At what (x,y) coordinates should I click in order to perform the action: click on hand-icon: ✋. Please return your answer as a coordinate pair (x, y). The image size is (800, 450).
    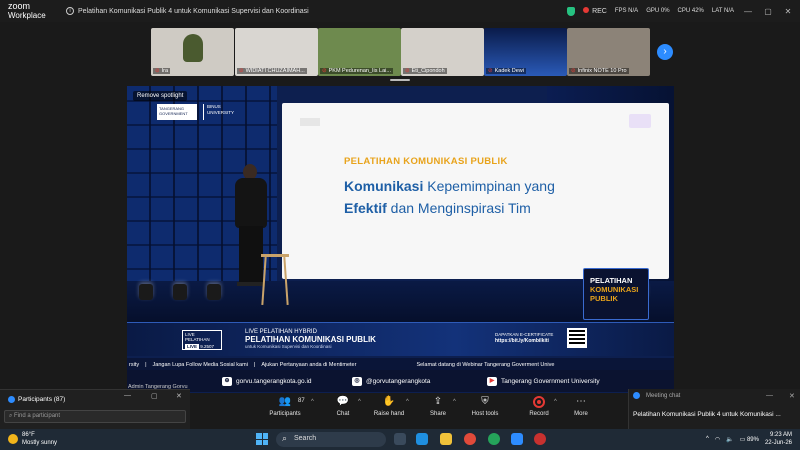
    Looking at the image, I should click on (389, 401).